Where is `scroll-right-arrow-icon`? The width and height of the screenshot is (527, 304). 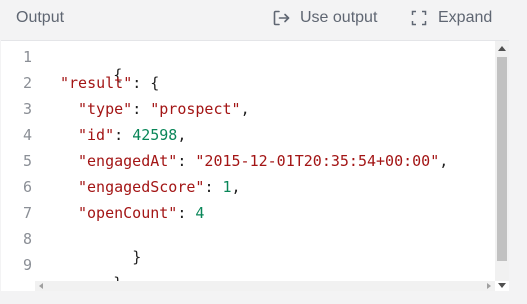 scroll-right-arrow-icon is located at coordinates (489, 286).